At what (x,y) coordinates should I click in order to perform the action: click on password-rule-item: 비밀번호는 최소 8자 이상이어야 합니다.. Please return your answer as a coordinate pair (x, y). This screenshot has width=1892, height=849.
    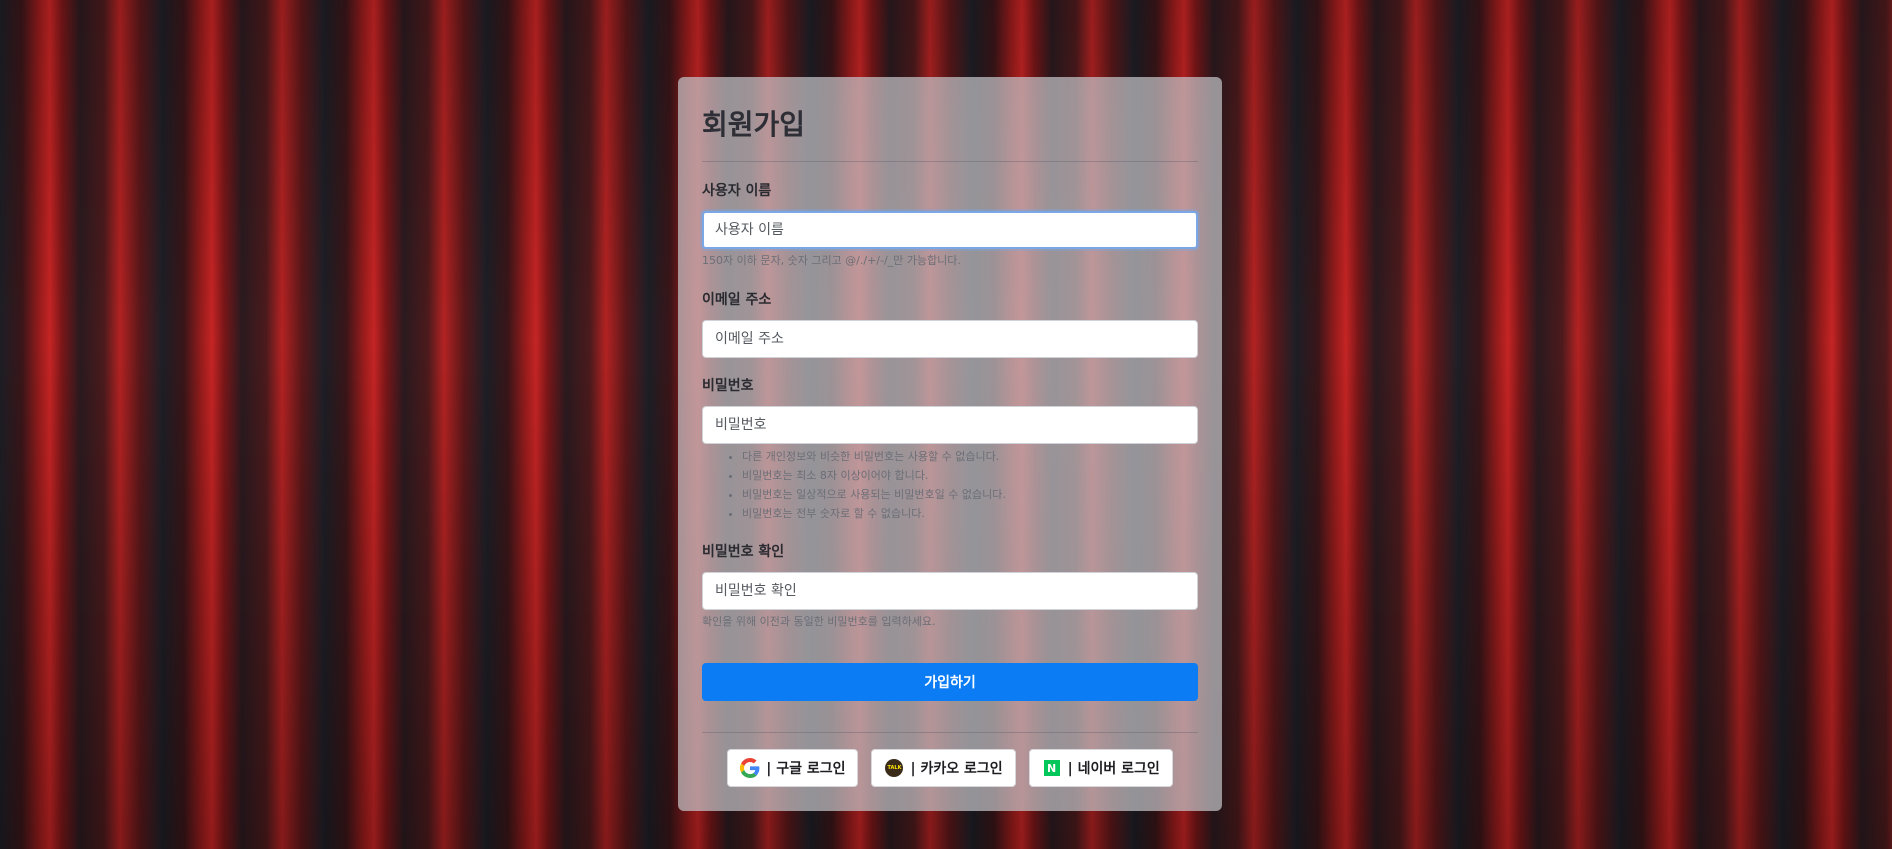
    Looking at the image, I should click on (874, 475).